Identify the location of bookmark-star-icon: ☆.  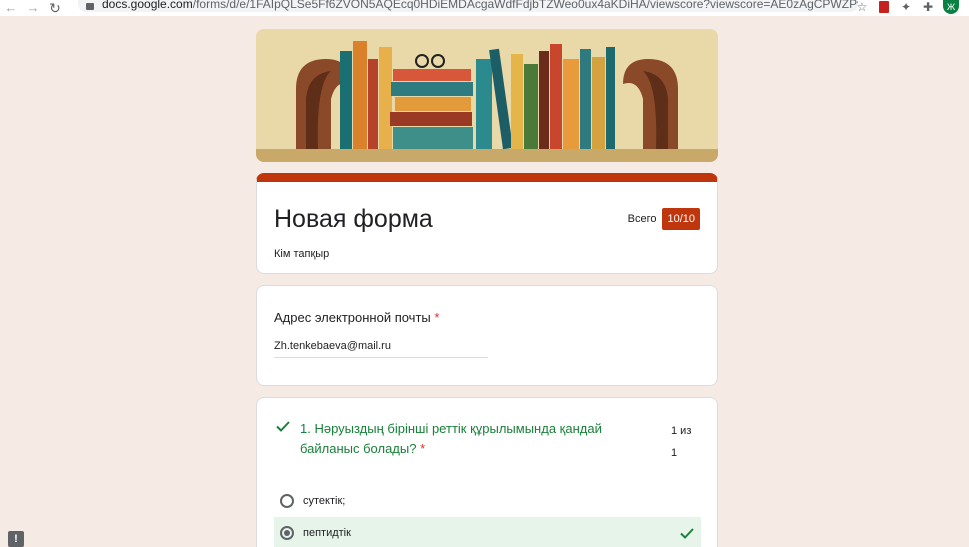
(862, 7).